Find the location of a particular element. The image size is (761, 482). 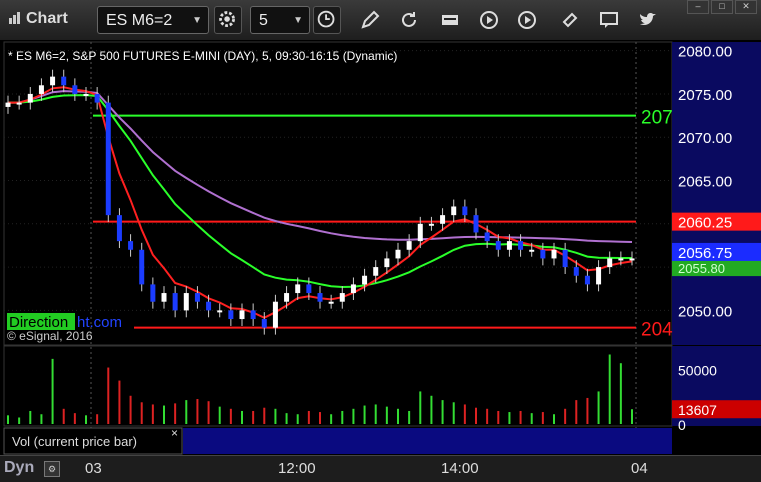

price-tick-label: 2070.00 is located at coordinates (705, 138).